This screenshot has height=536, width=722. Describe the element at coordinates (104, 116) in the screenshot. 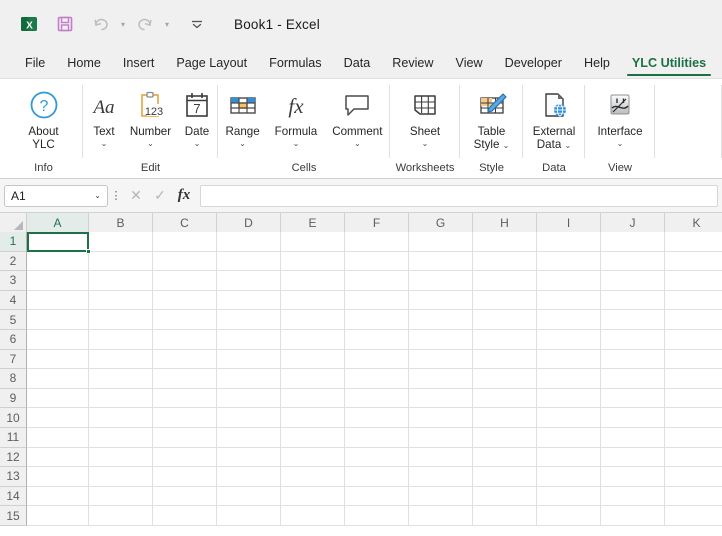

I see `text-button: Aa Text ⌄` at that location.